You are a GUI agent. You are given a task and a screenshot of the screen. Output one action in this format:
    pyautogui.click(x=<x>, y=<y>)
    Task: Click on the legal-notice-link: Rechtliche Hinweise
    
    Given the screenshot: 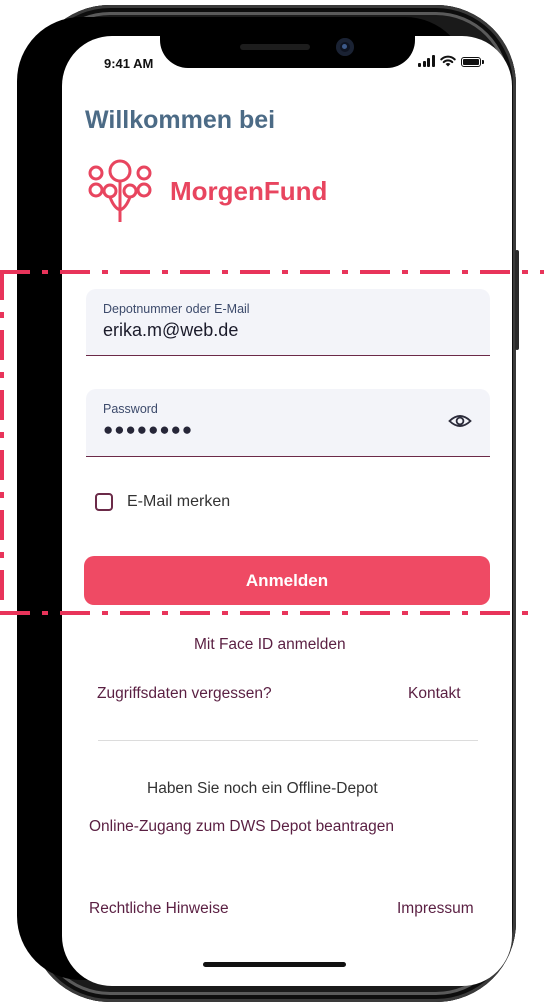 What is the action you would take?
    pyautogui.click(x=159, y=909)
    